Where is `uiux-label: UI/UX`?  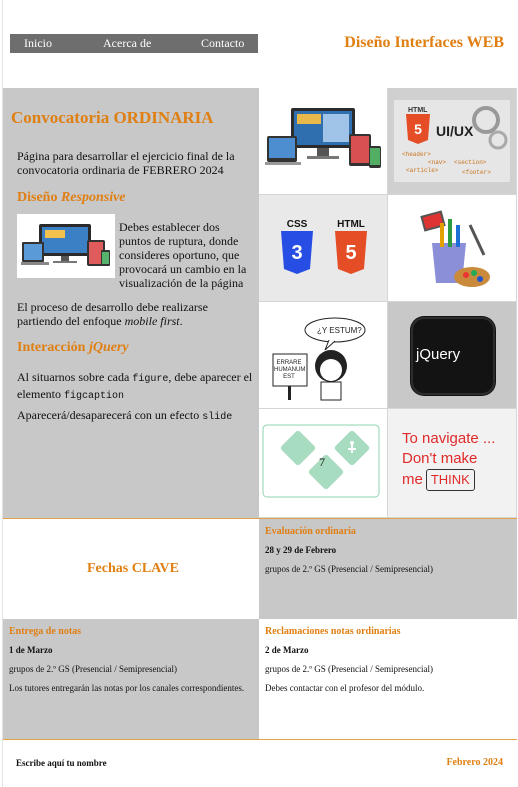
uiux-label: UI/UX is located at coordinates (455, 131).